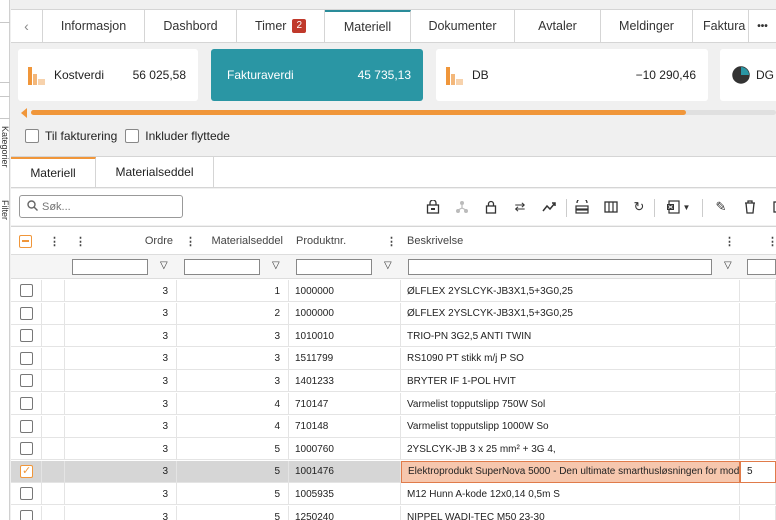 This screenshot has height=520, width=776. What do you see at coordinates (233, 291) in the screenshot?
I see `materialseddel-cell: 1` at bounding box center [233, 291].